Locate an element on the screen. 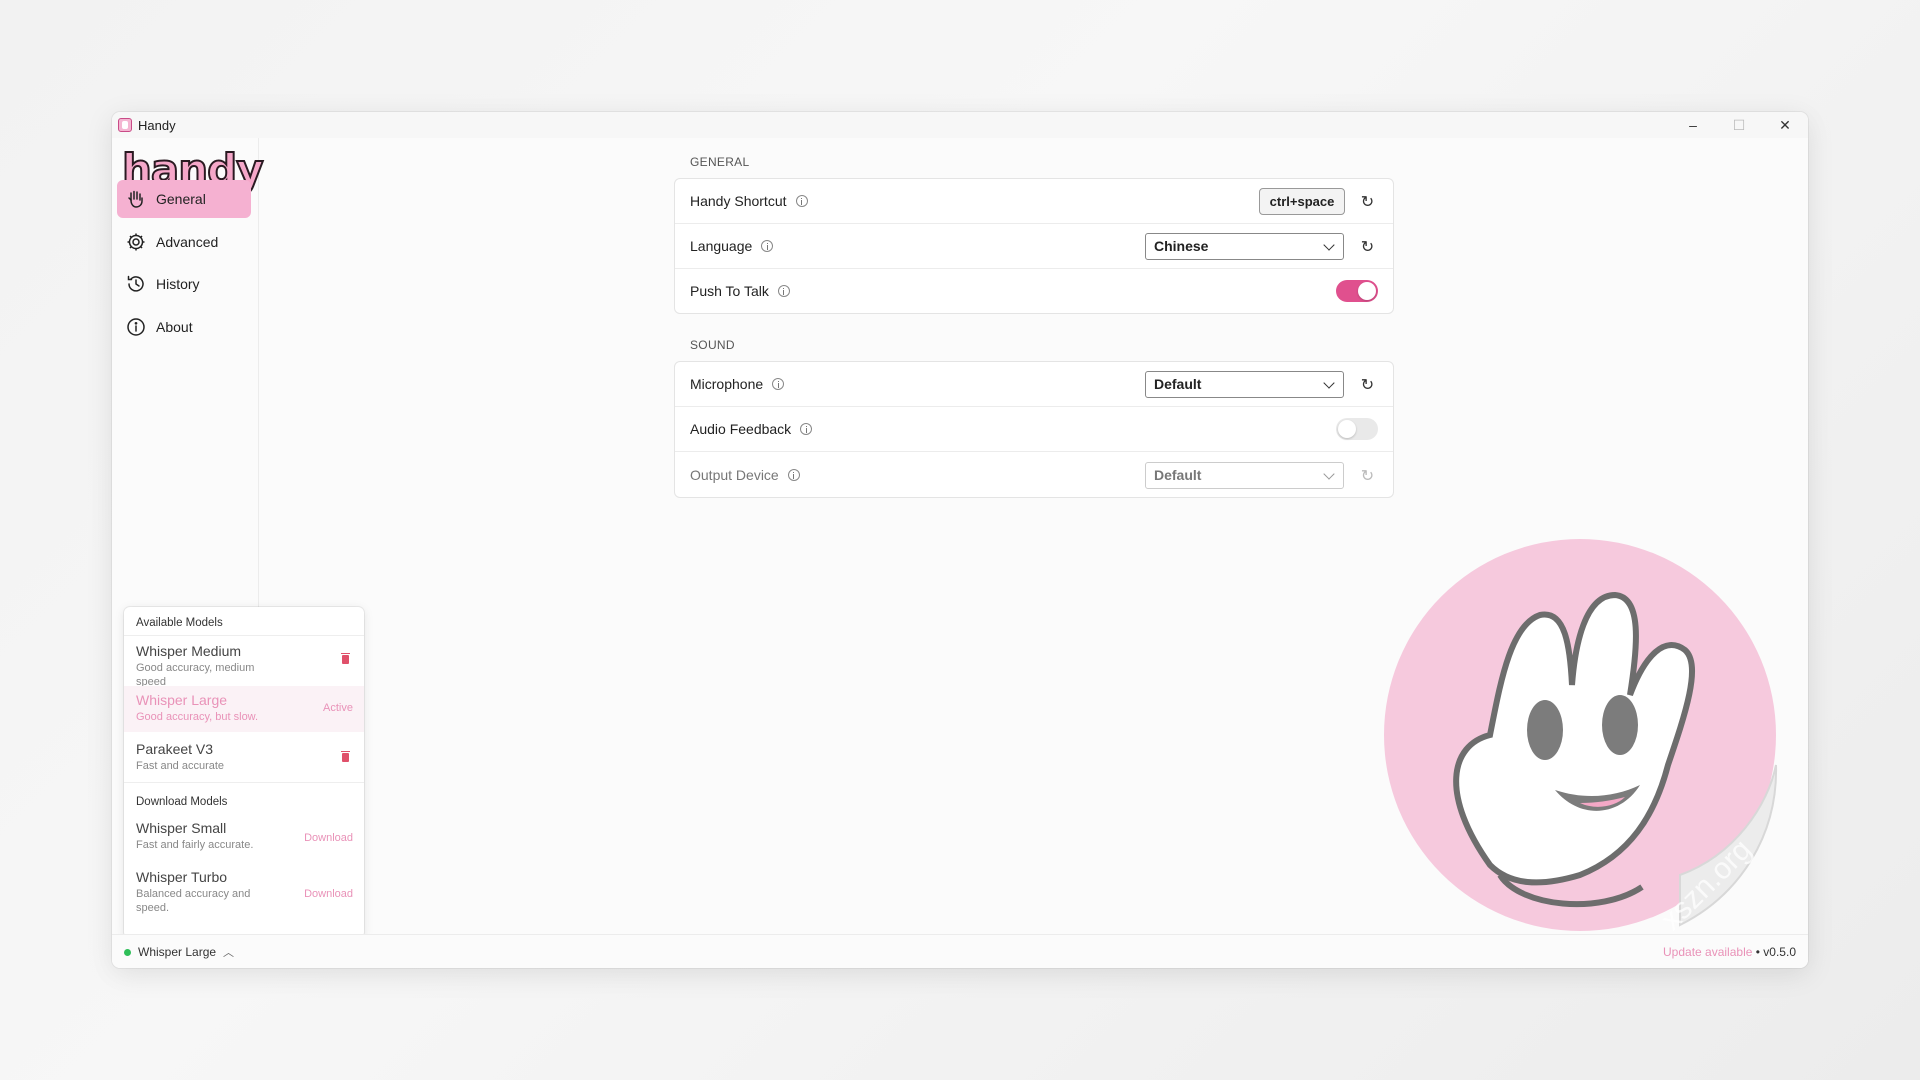 The image size is (1920, 1080). gear-icon is located at coordinates (136, 242).